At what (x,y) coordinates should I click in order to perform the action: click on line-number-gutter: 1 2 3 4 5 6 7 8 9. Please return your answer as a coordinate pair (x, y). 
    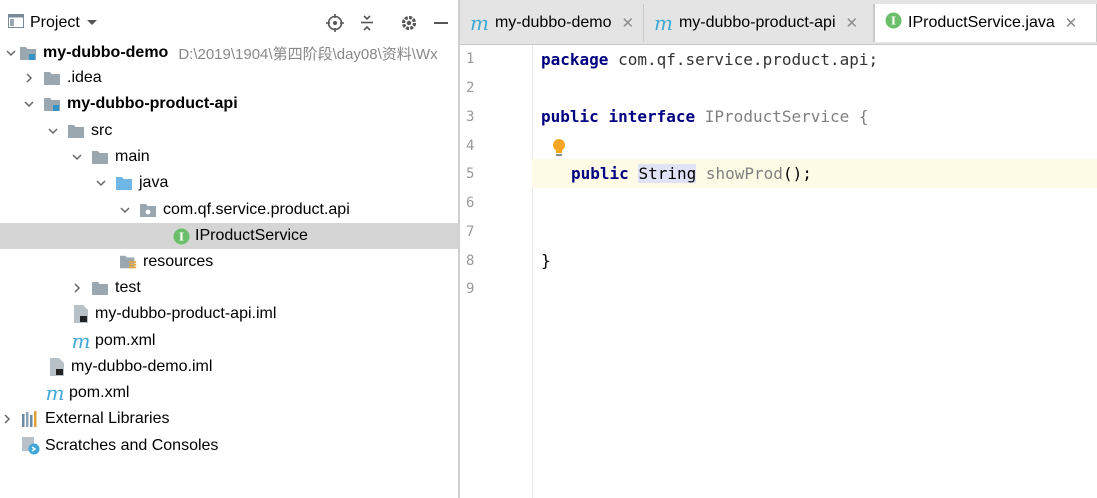
    Looking at the image, I should click on (496, 271).